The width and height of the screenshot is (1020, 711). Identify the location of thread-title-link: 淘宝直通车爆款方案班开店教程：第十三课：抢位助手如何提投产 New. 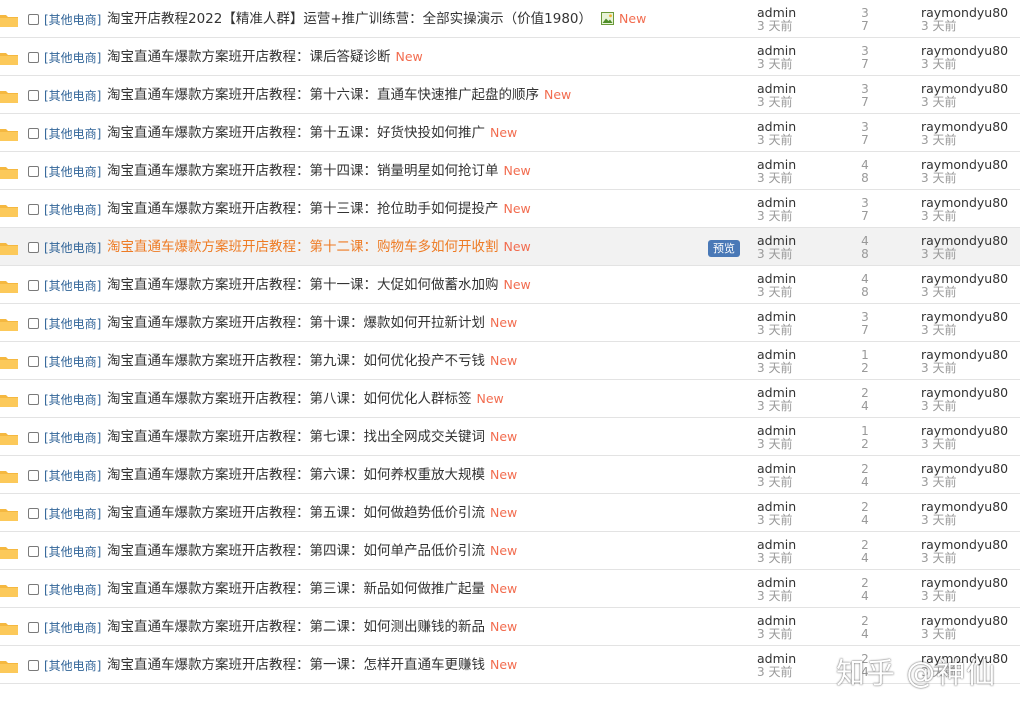
(319, 209).